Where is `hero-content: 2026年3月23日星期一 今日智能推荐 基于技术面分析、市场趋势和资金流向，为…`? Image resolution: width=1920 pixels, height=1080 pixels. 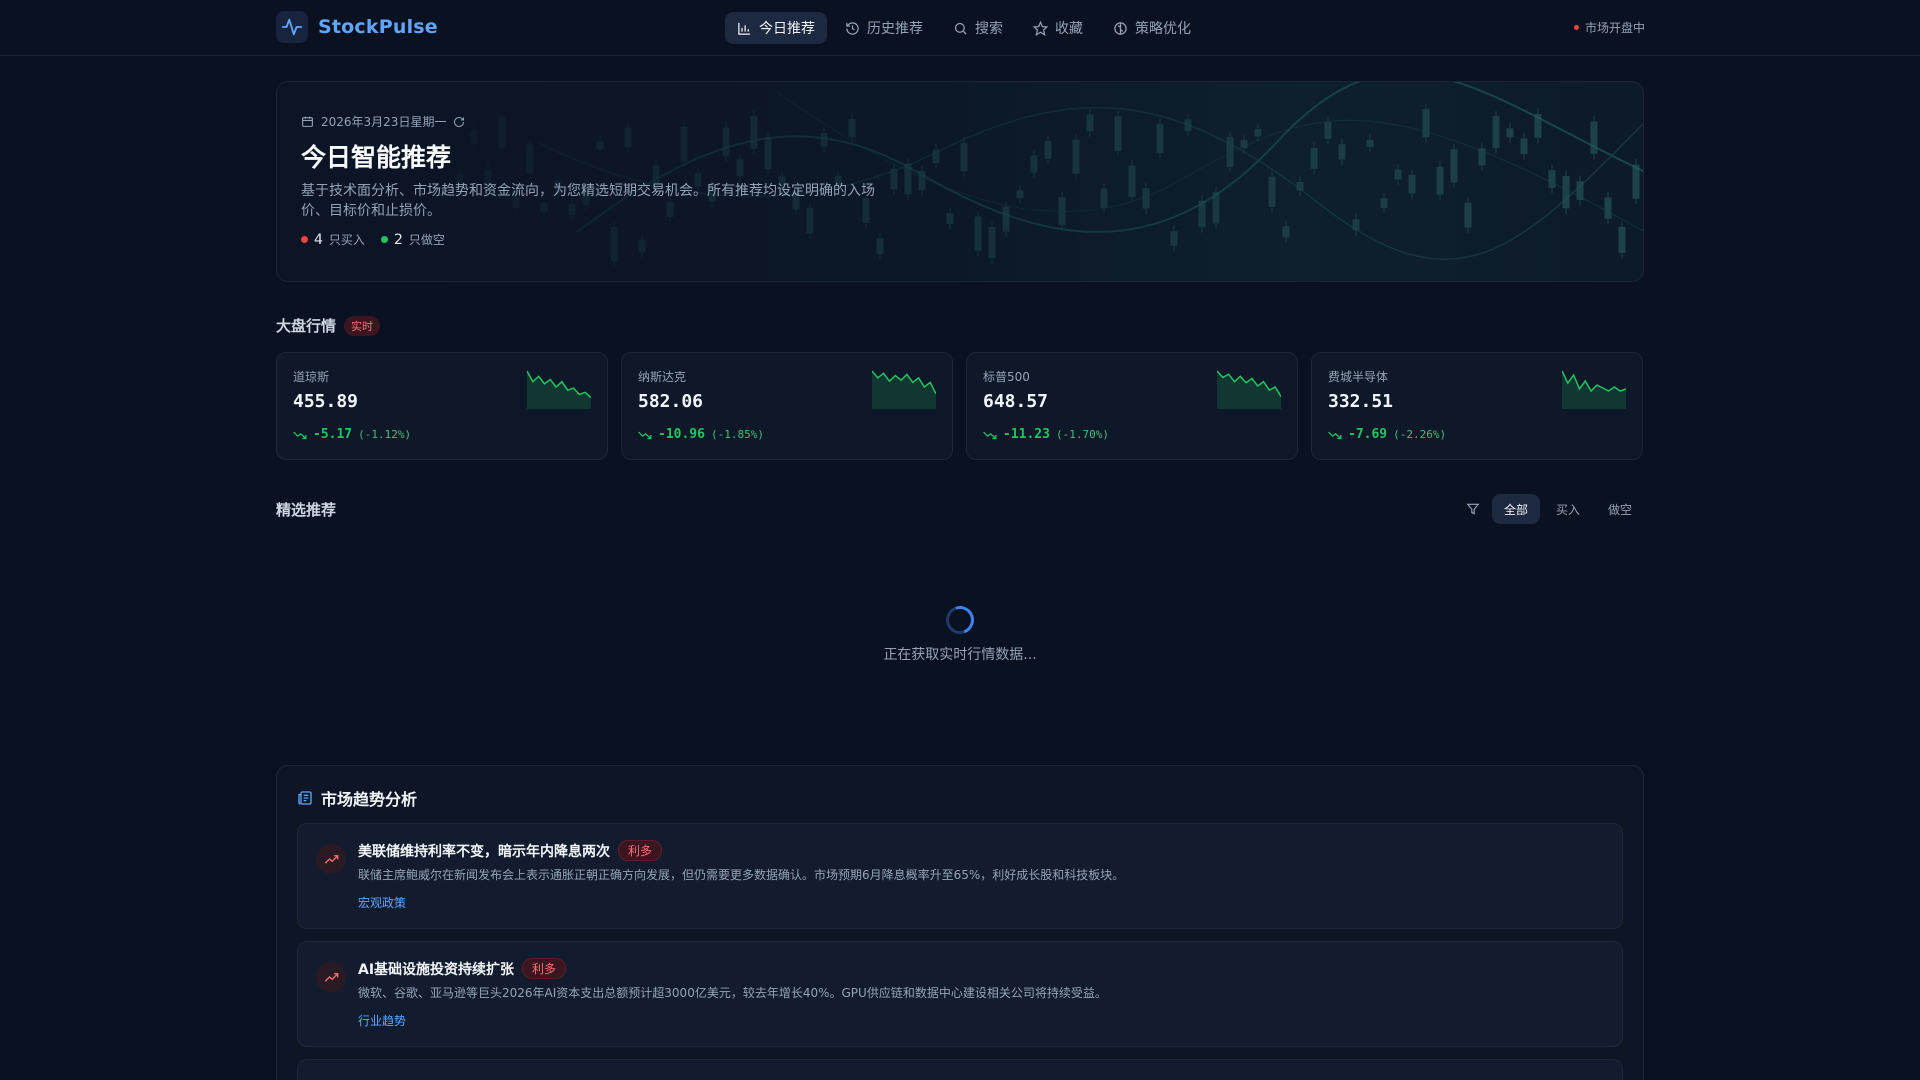
hero-content: 2026年3月23日星期一 今日智能推荐 基于技术面分析、市场趋势和资金流向，为… is located at coordinates (601, 180).